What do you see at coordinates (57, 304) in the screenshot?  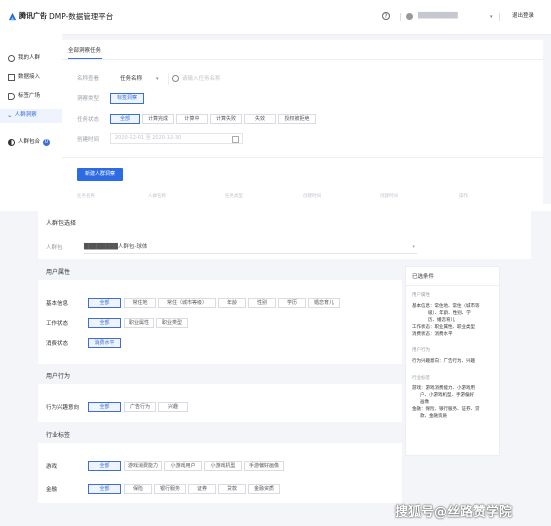 I see `row-label-basic: 基本信息` at bounding box center [57, 304].